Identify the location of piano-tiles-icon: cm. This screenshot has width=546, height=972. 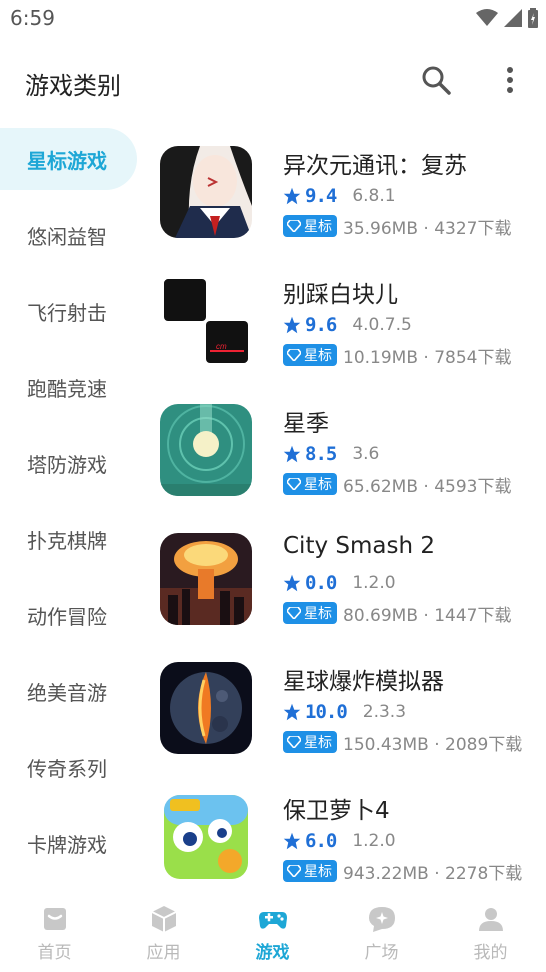
(206, 321).